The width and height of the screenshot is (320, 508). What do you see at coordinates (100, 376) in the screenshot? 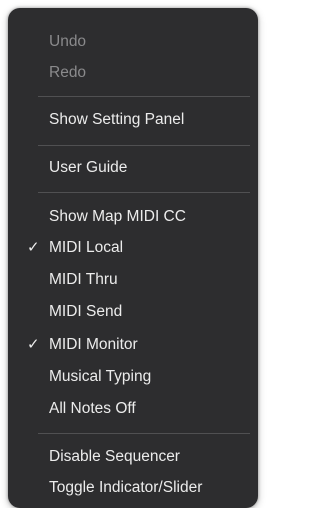
I see `menu-item-musical-typing-label: Musical Typing` at bounding box center [100, 376].